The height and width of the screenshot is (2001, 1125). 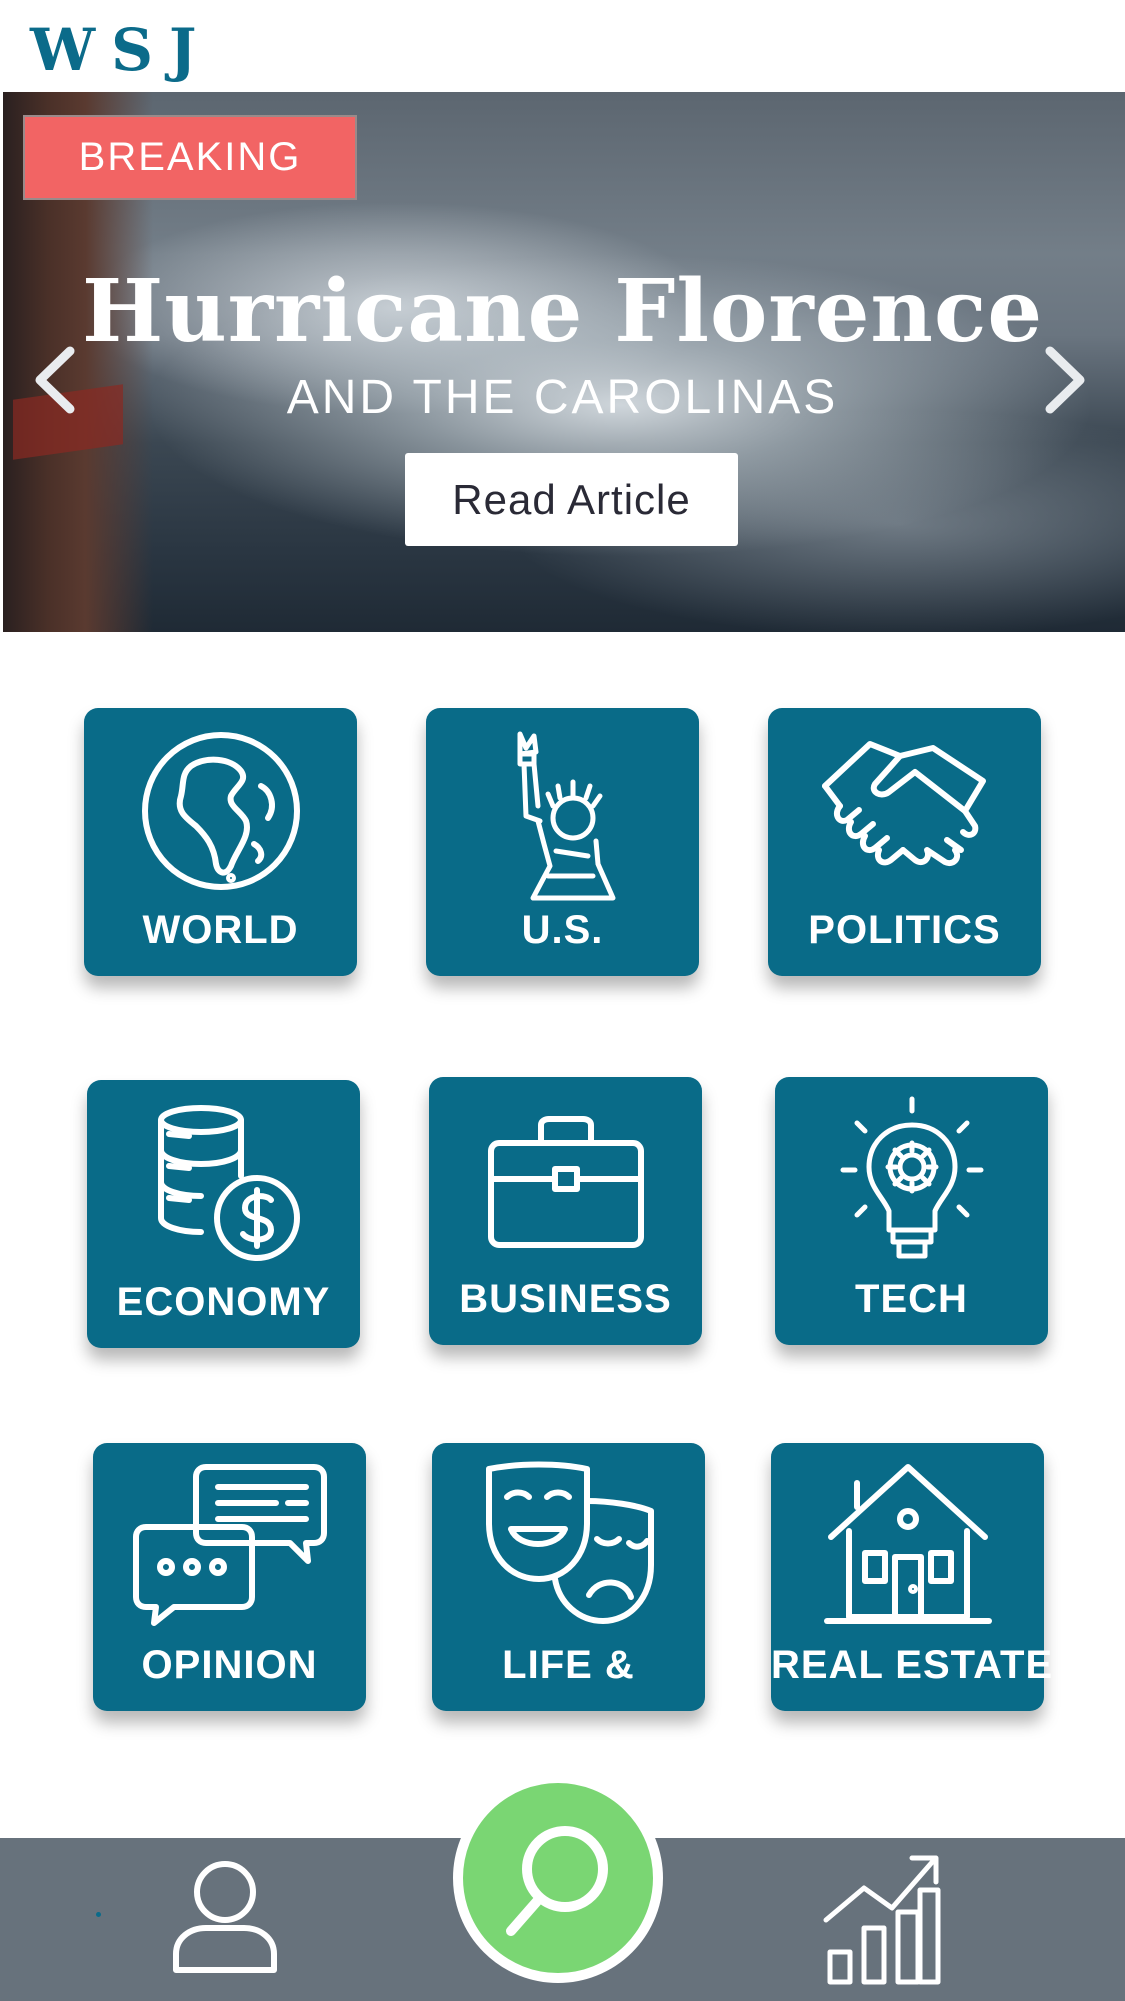 I want to click on category-tile-economy: ECONOMY, so click(x=223, y=1214).